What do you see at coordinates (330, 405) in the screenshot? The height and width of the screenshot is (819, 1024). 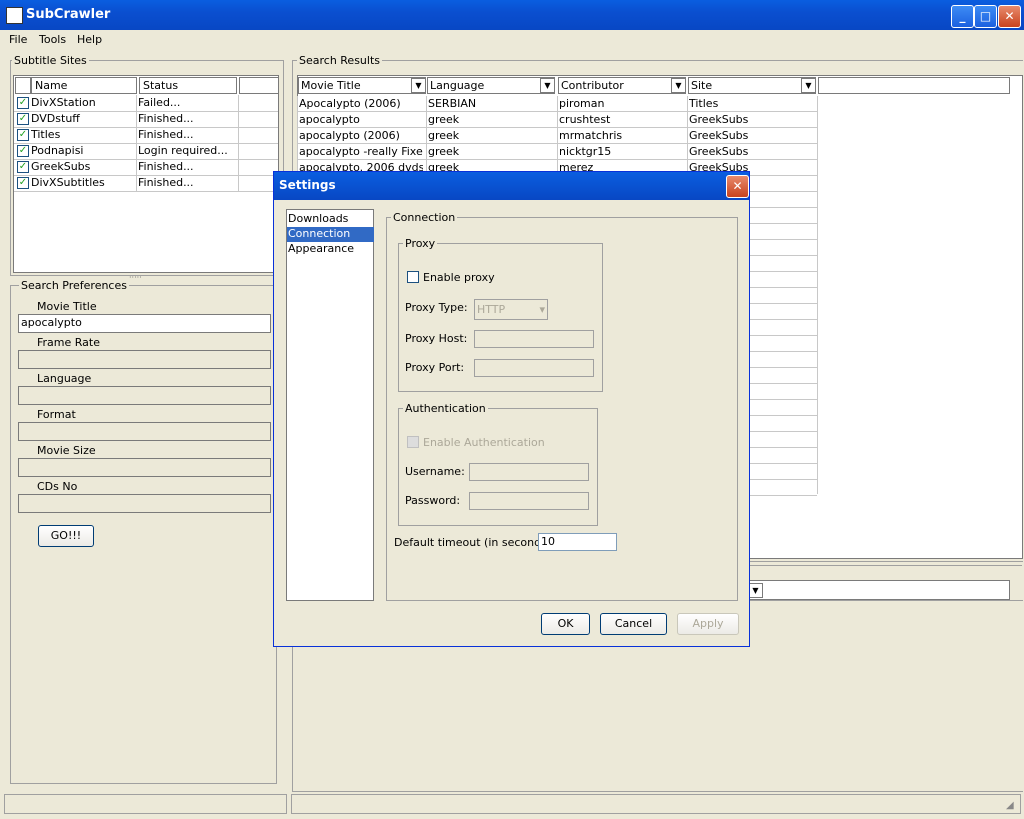 I see `settings-nav-list: Downloads Connection Appearance` at bounding box center [330, 405].